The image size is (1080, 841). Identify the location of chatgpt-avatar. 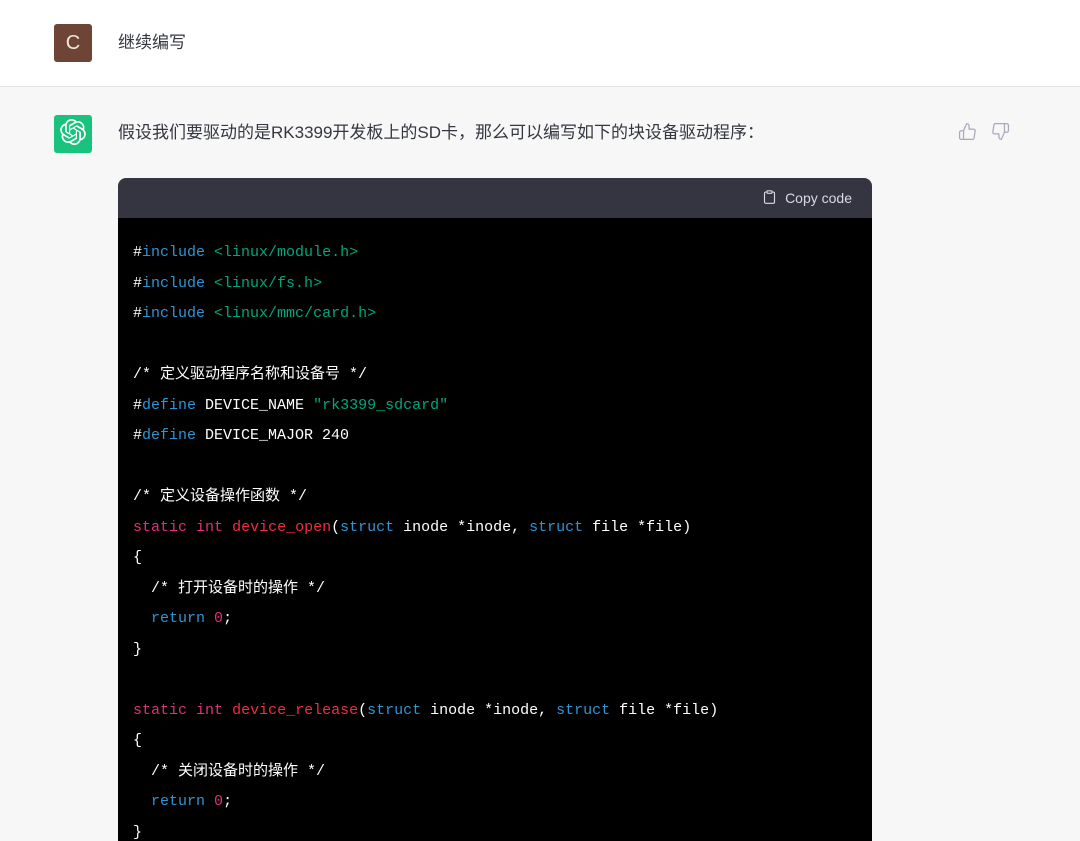
(73, 134).